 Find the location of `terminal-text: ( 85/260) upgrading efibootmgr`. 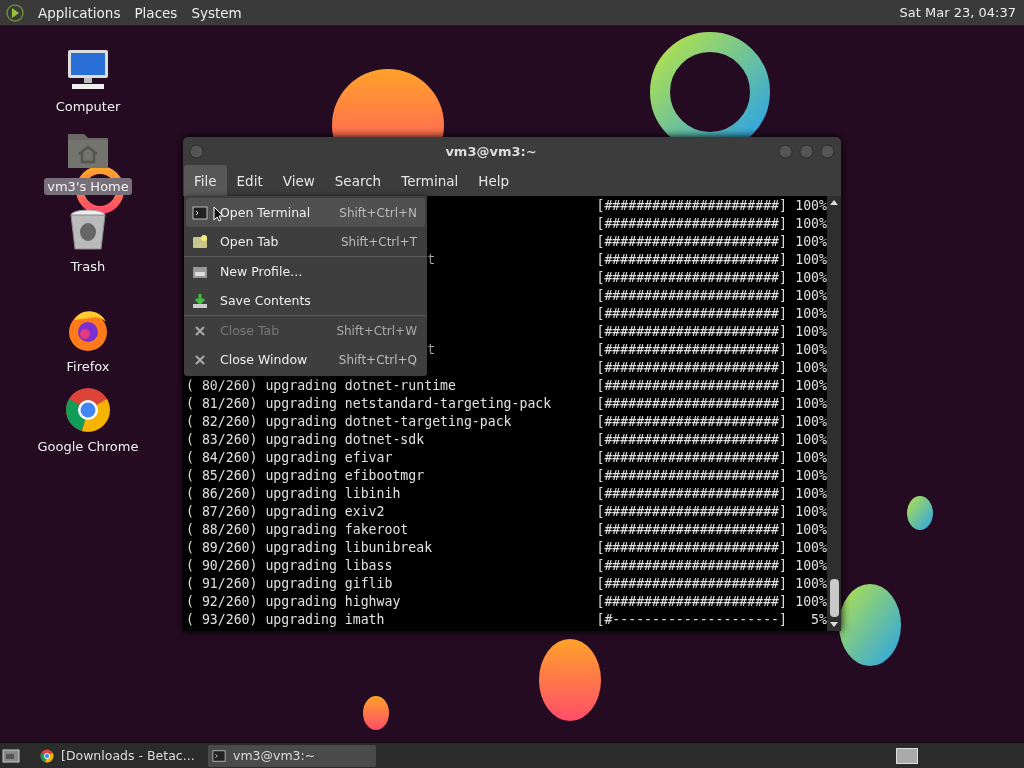

terminal-text: ( 85/260) upgrading efibootmgr is located at coordinates (305, 475).